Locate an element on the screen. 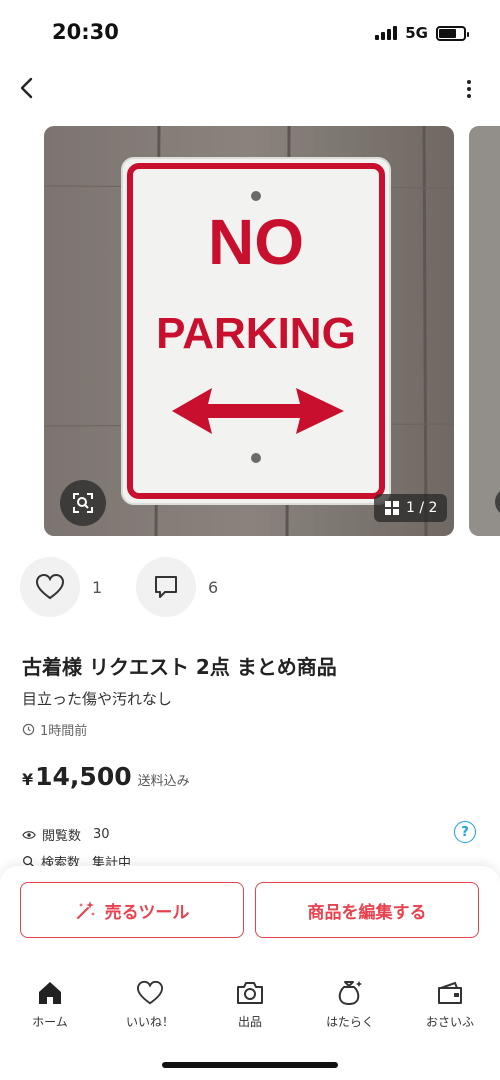  edit-item-button: 商品を編集する is located at coordinates (367, 910).